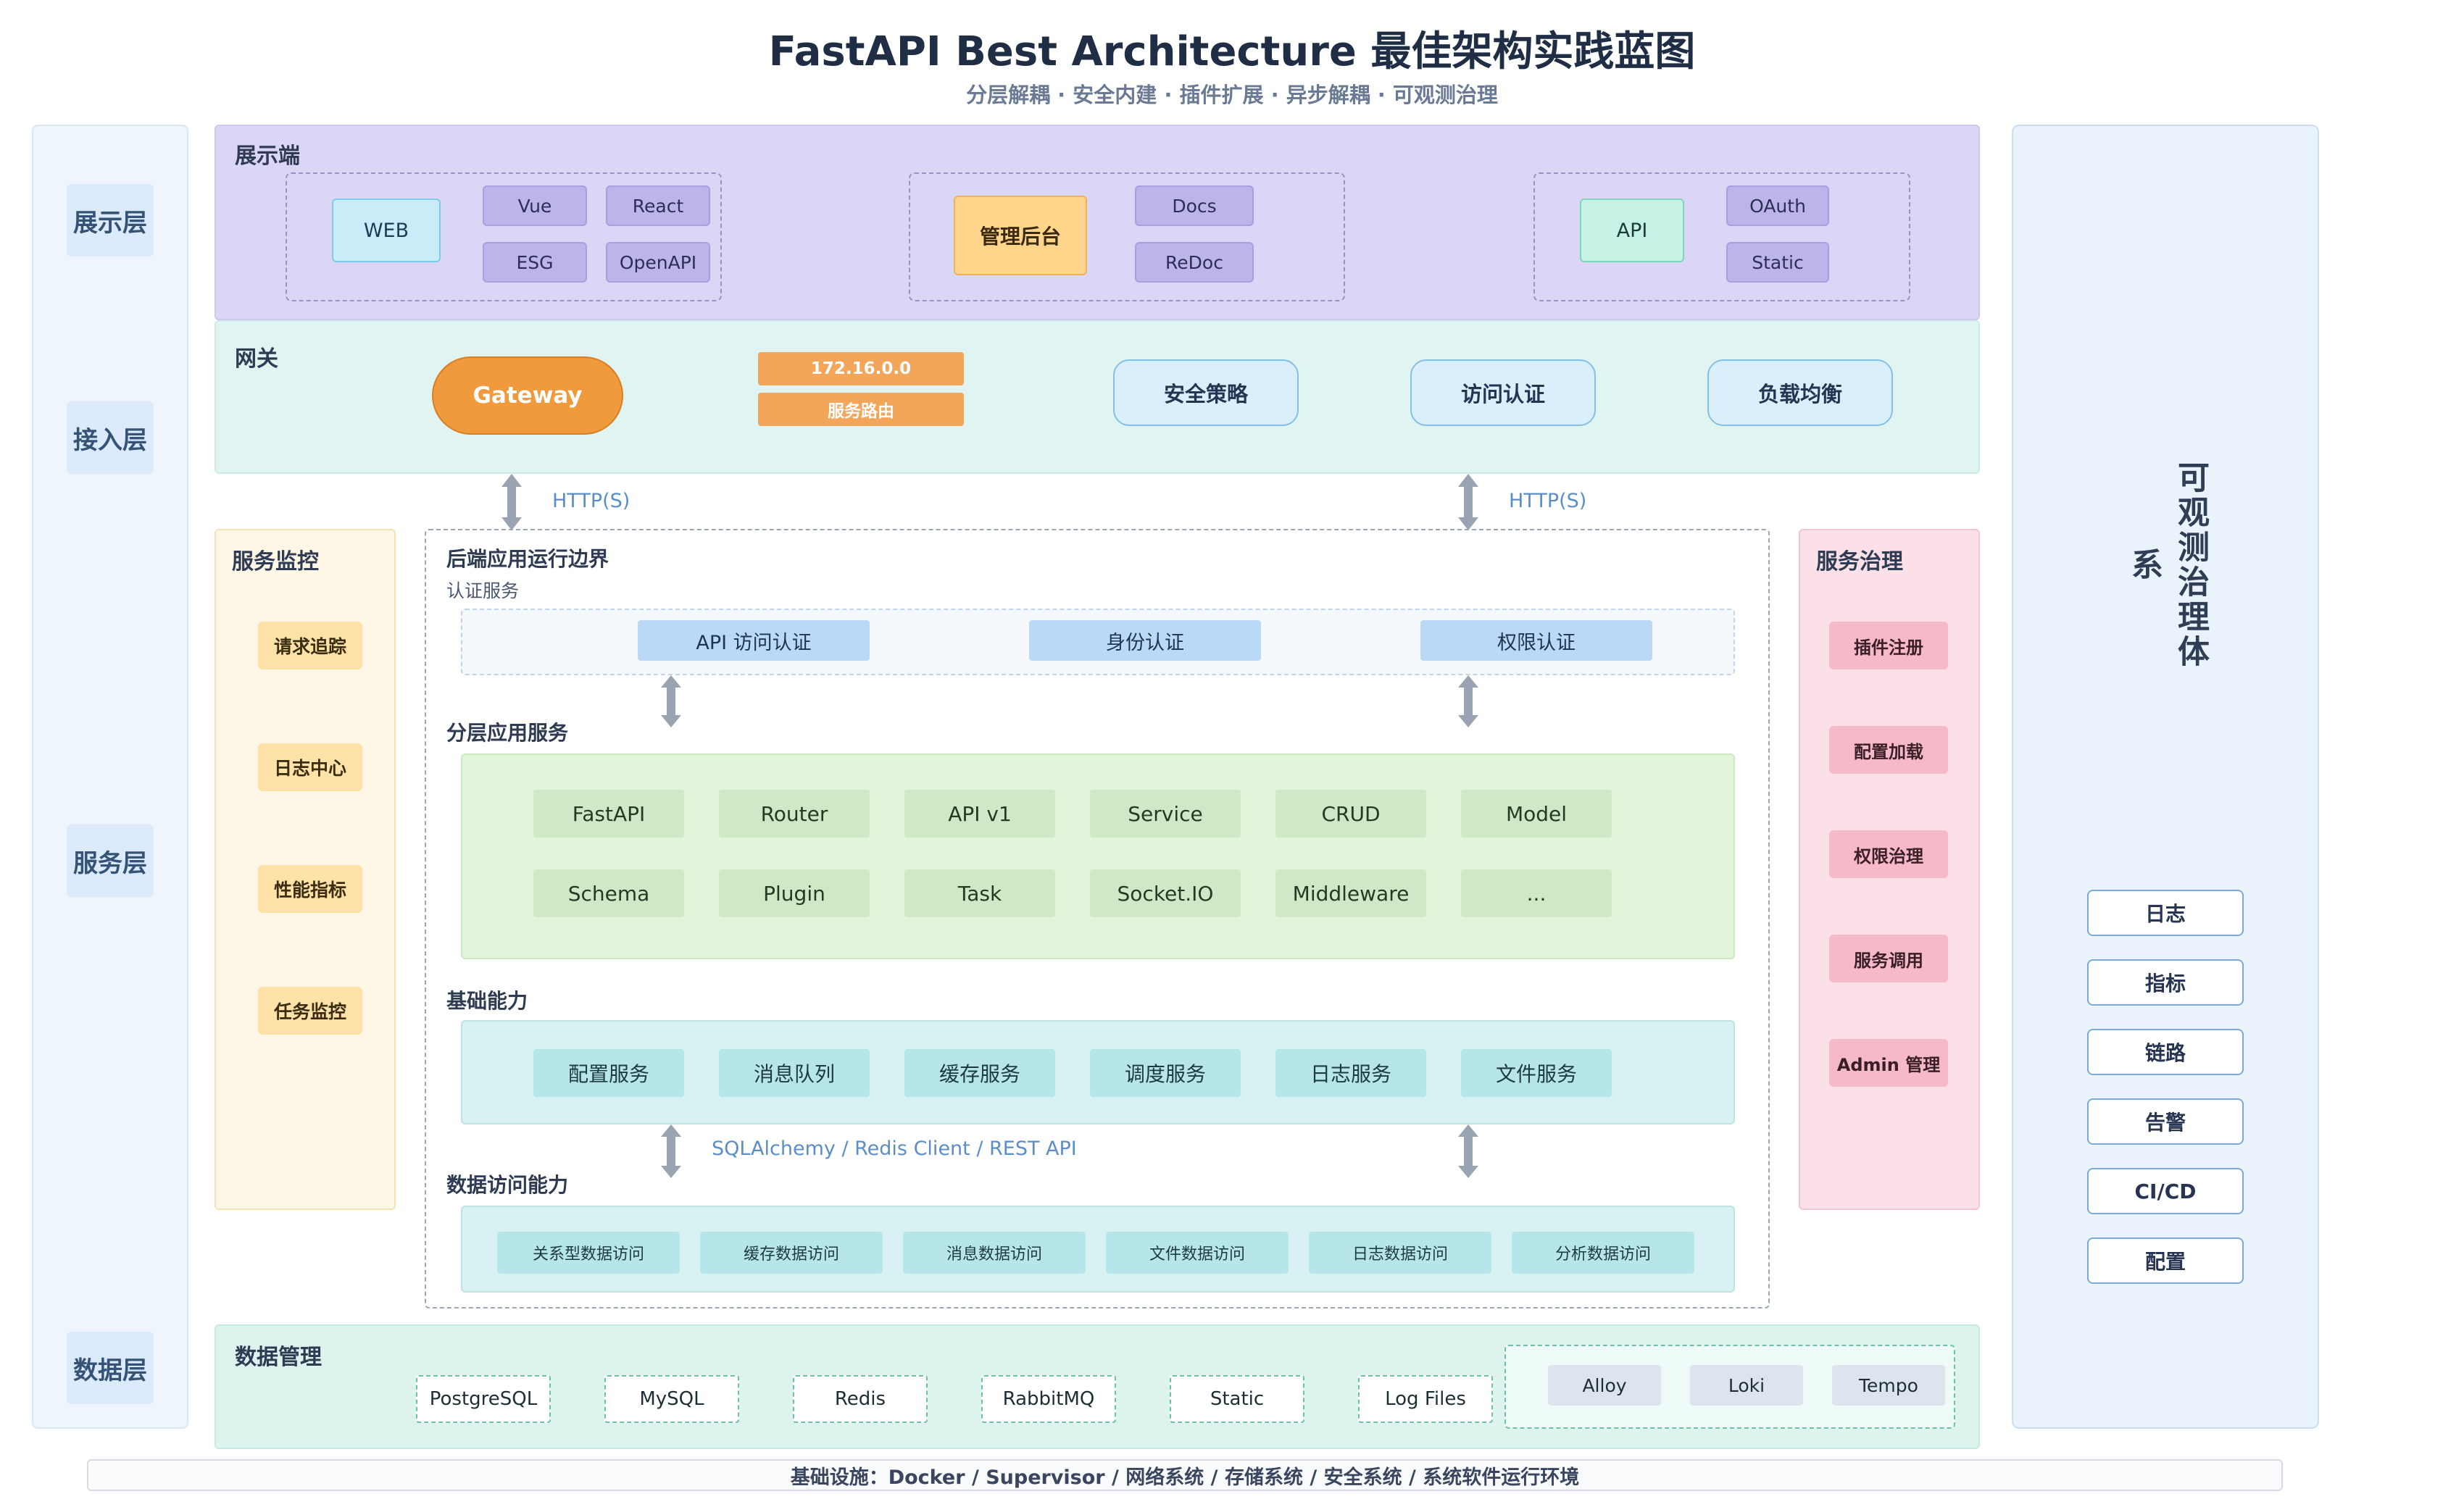 This screenshot has height=1507, width=2464. What do you see at coordinates (2165, 1260) in the screenshot?
I see `obs-item-config: 配置` at bounding box center [2165, 1260].